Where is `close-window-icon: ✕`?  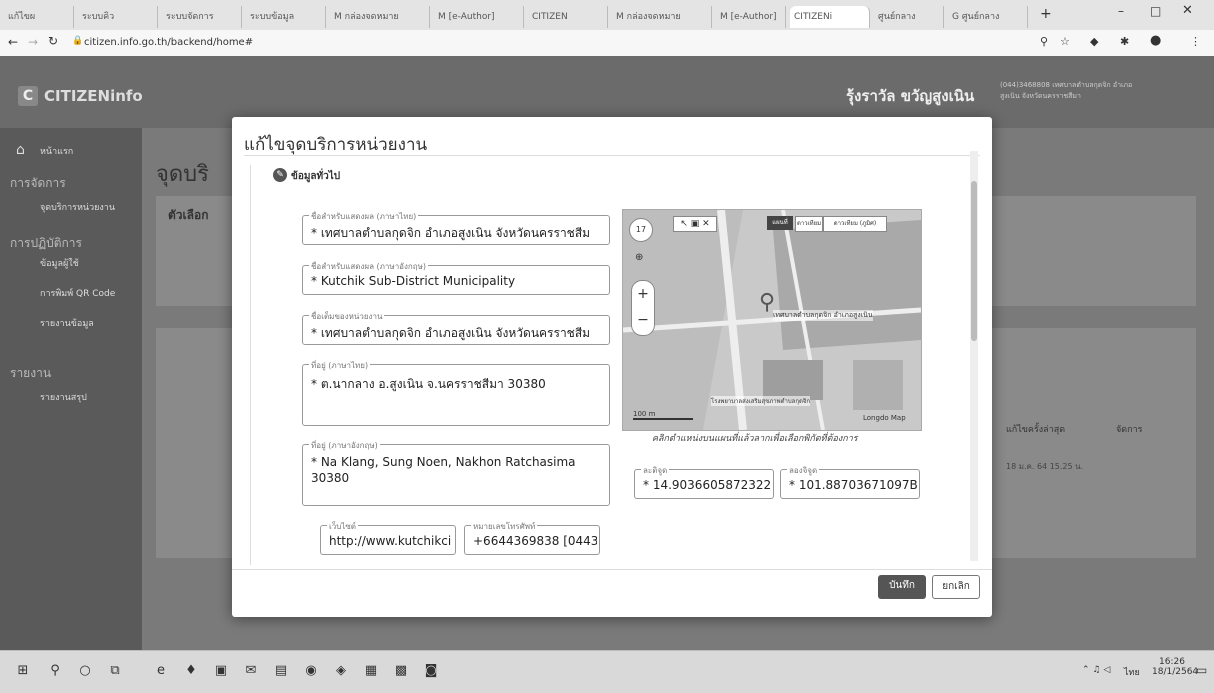 close-window-icon: ✕ is located at coordinates (1187, 10).